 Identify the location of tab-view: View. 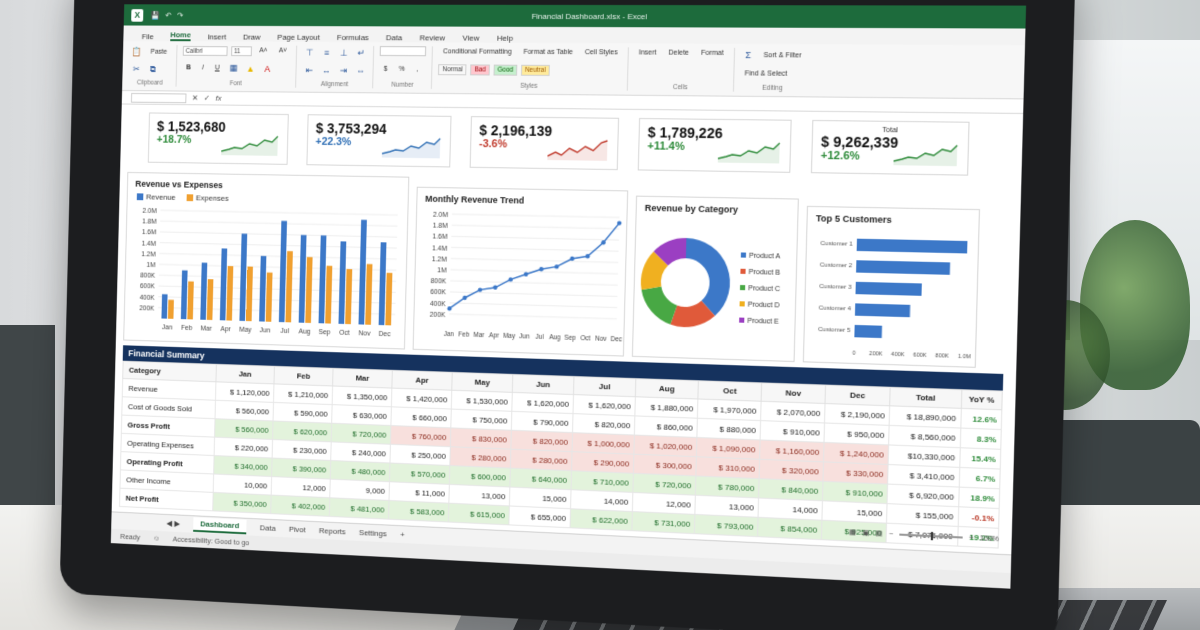
(470, 38).